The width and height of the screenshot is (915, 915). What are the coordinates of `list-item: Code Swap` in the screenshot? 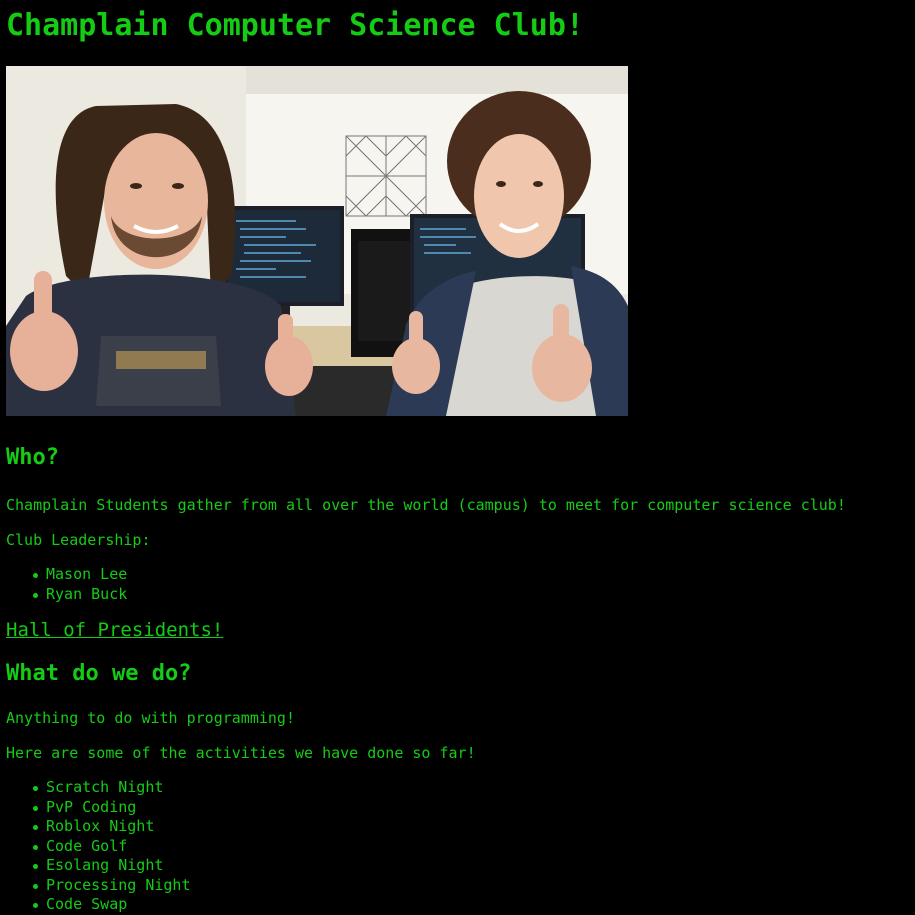 It's located at (471, 905).